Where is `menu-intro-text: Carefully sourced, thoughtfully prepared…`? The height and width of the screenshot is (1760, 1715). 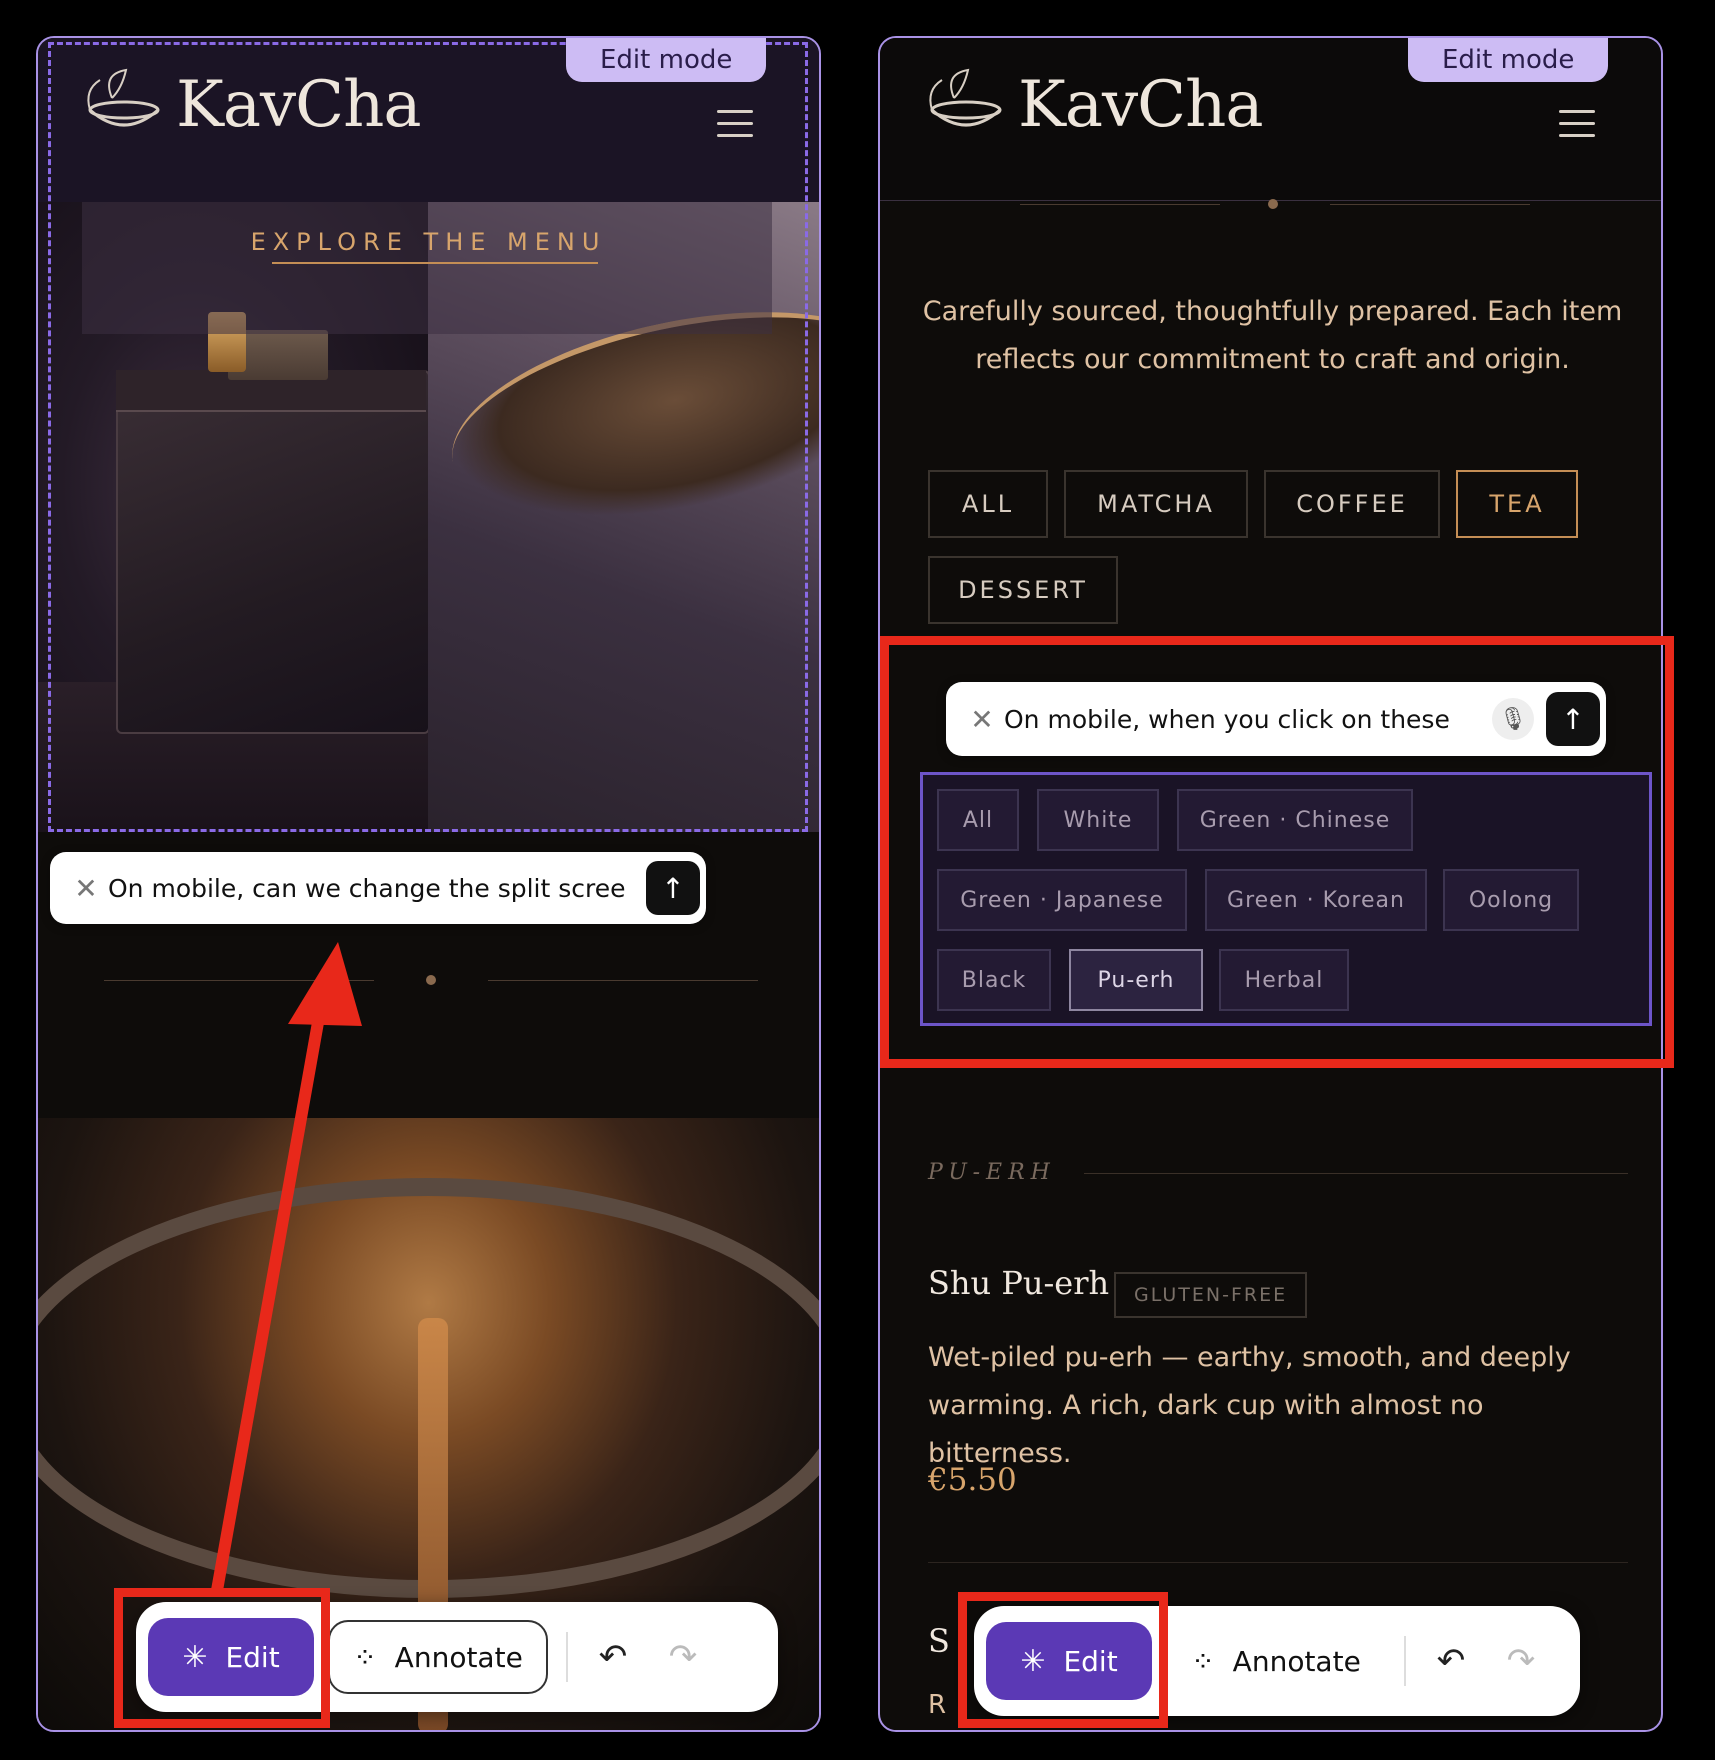 menu-intro-text: Carefully sourced, thoughtfully prepared… is located at coordinates (1272, 335).